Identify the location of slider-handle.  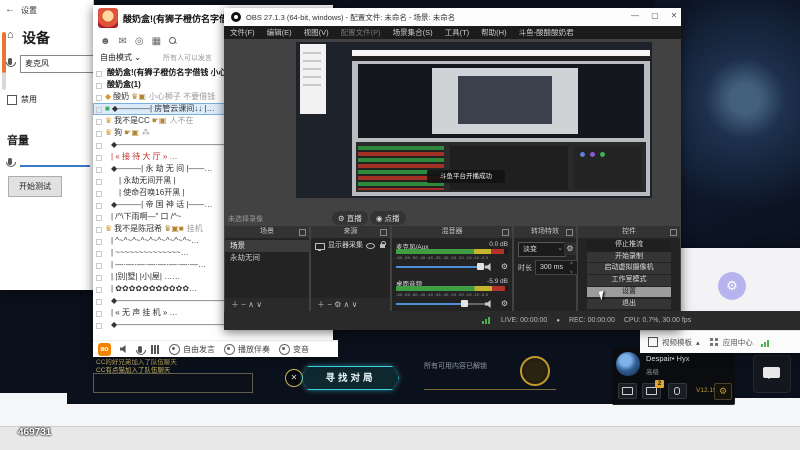
(481, 266).